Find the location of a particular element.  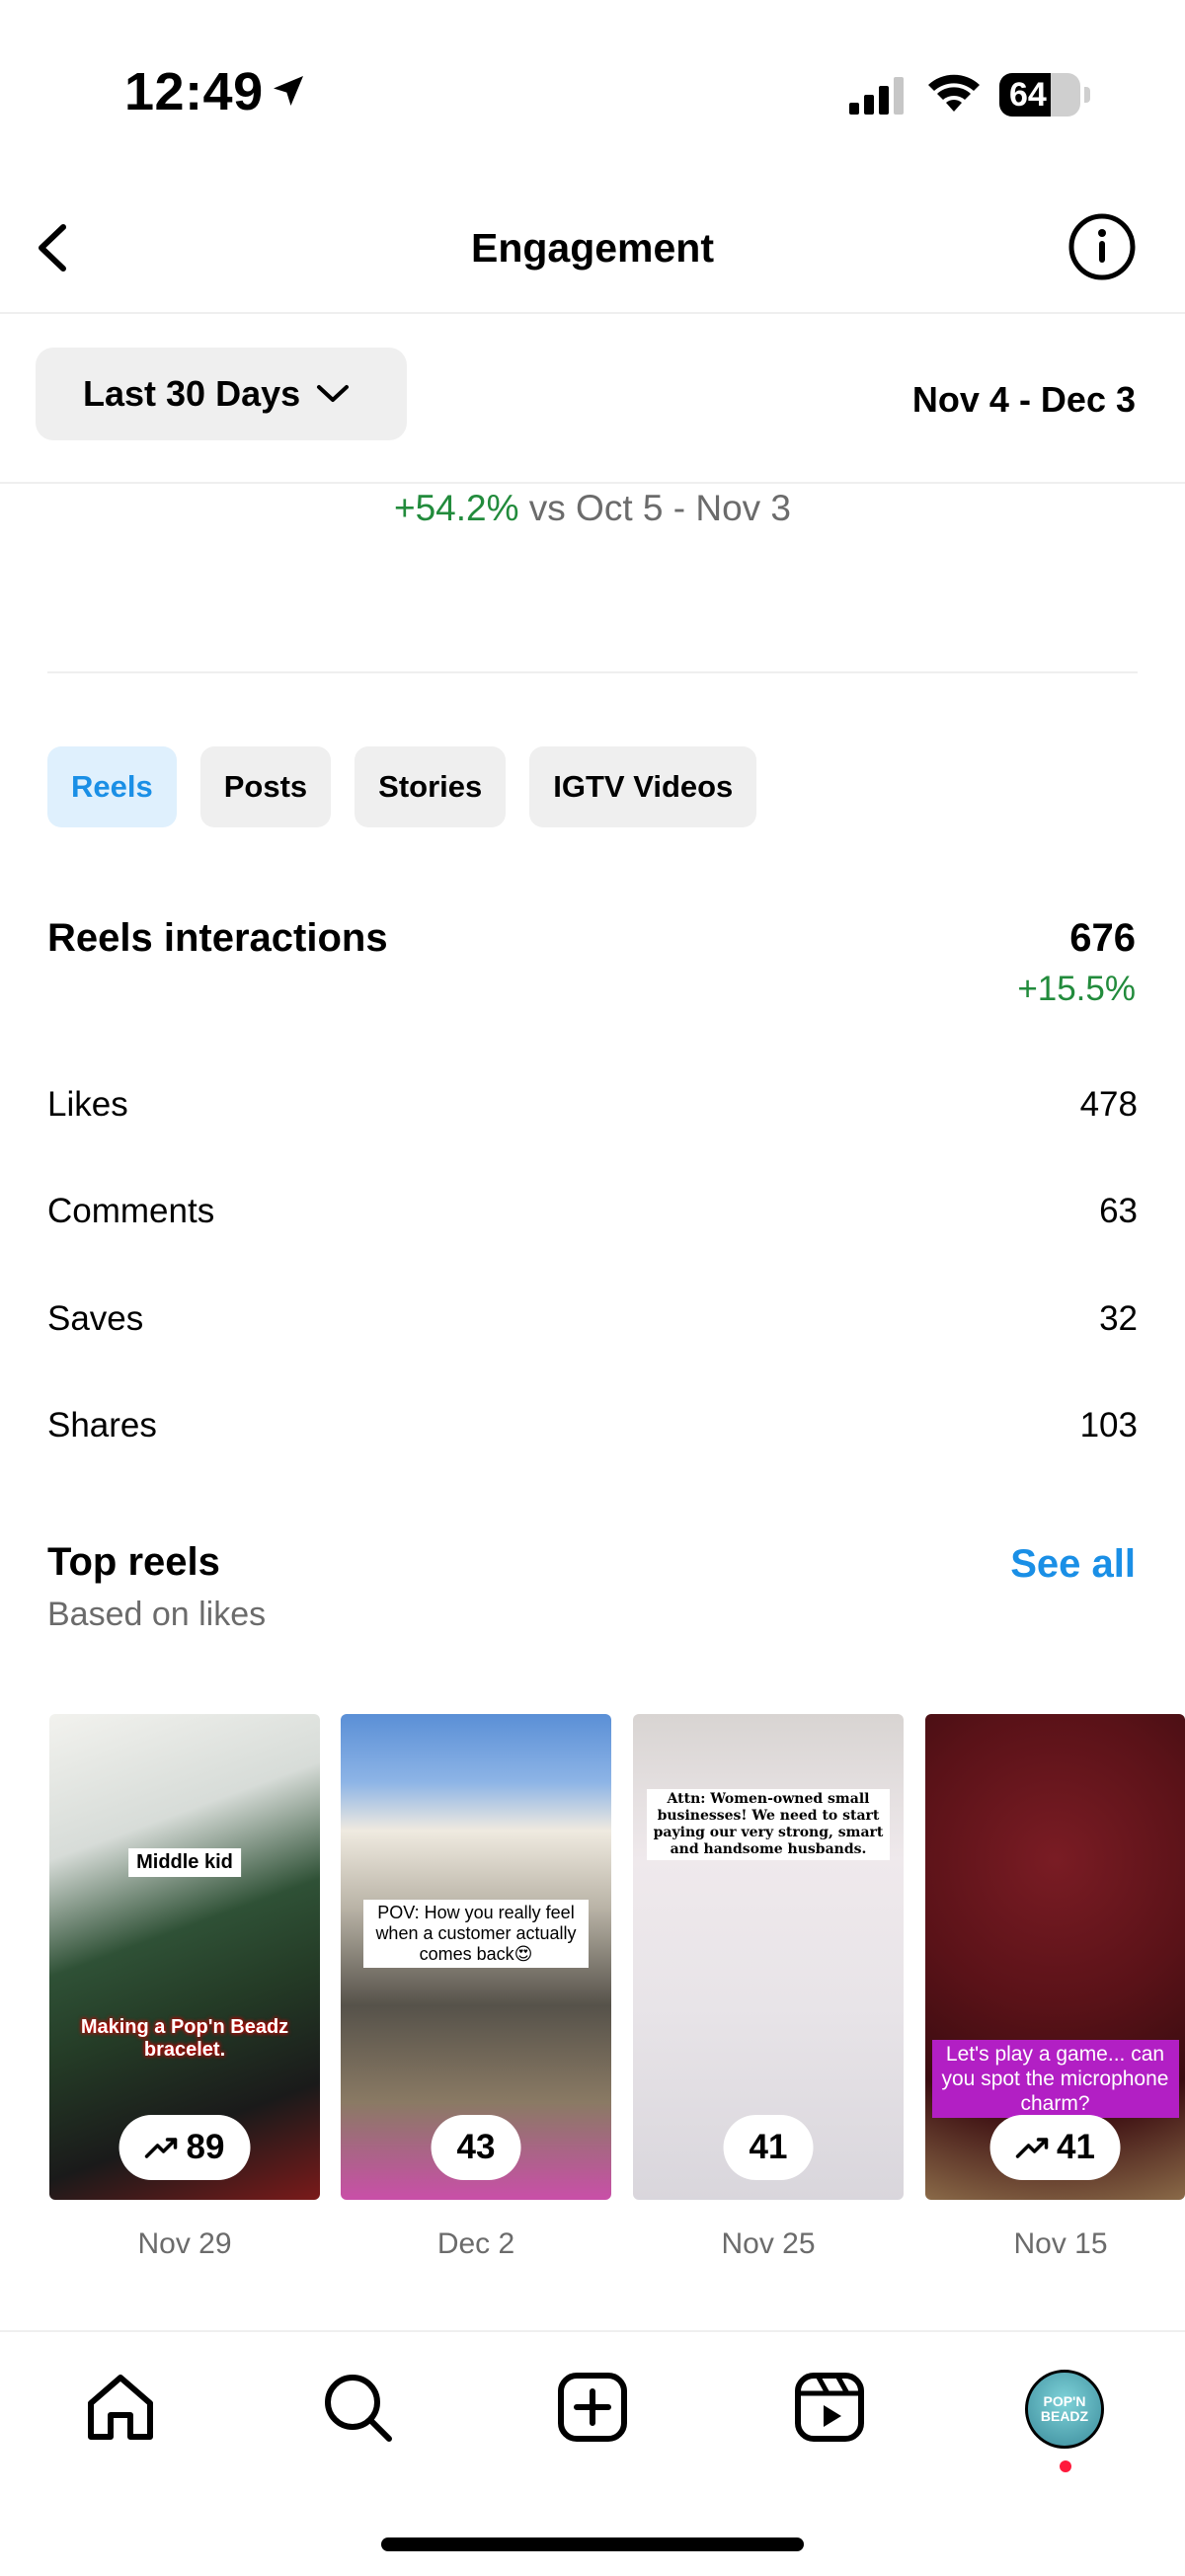

status-bar: 12:49 64 is located at coordinates (592, 94).